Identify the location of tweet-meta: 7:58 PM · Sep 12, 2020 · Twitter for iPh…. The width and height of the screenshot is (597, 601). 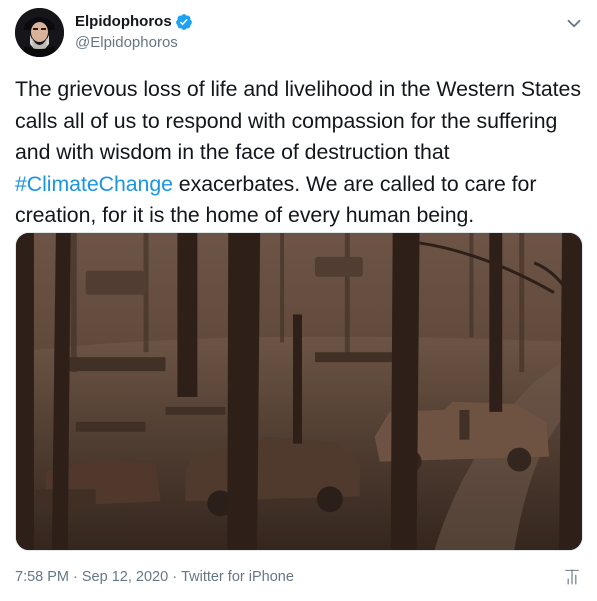
(154, 577).